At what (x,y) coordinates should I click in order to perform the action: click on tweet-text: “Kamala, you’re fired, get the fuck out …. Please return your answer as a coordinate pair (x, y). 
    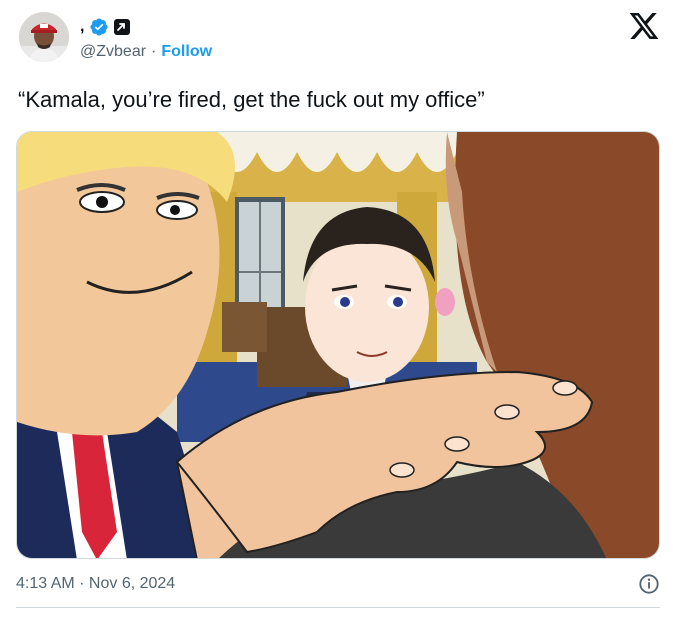
    Looking at the image, I should click on (251, 99).